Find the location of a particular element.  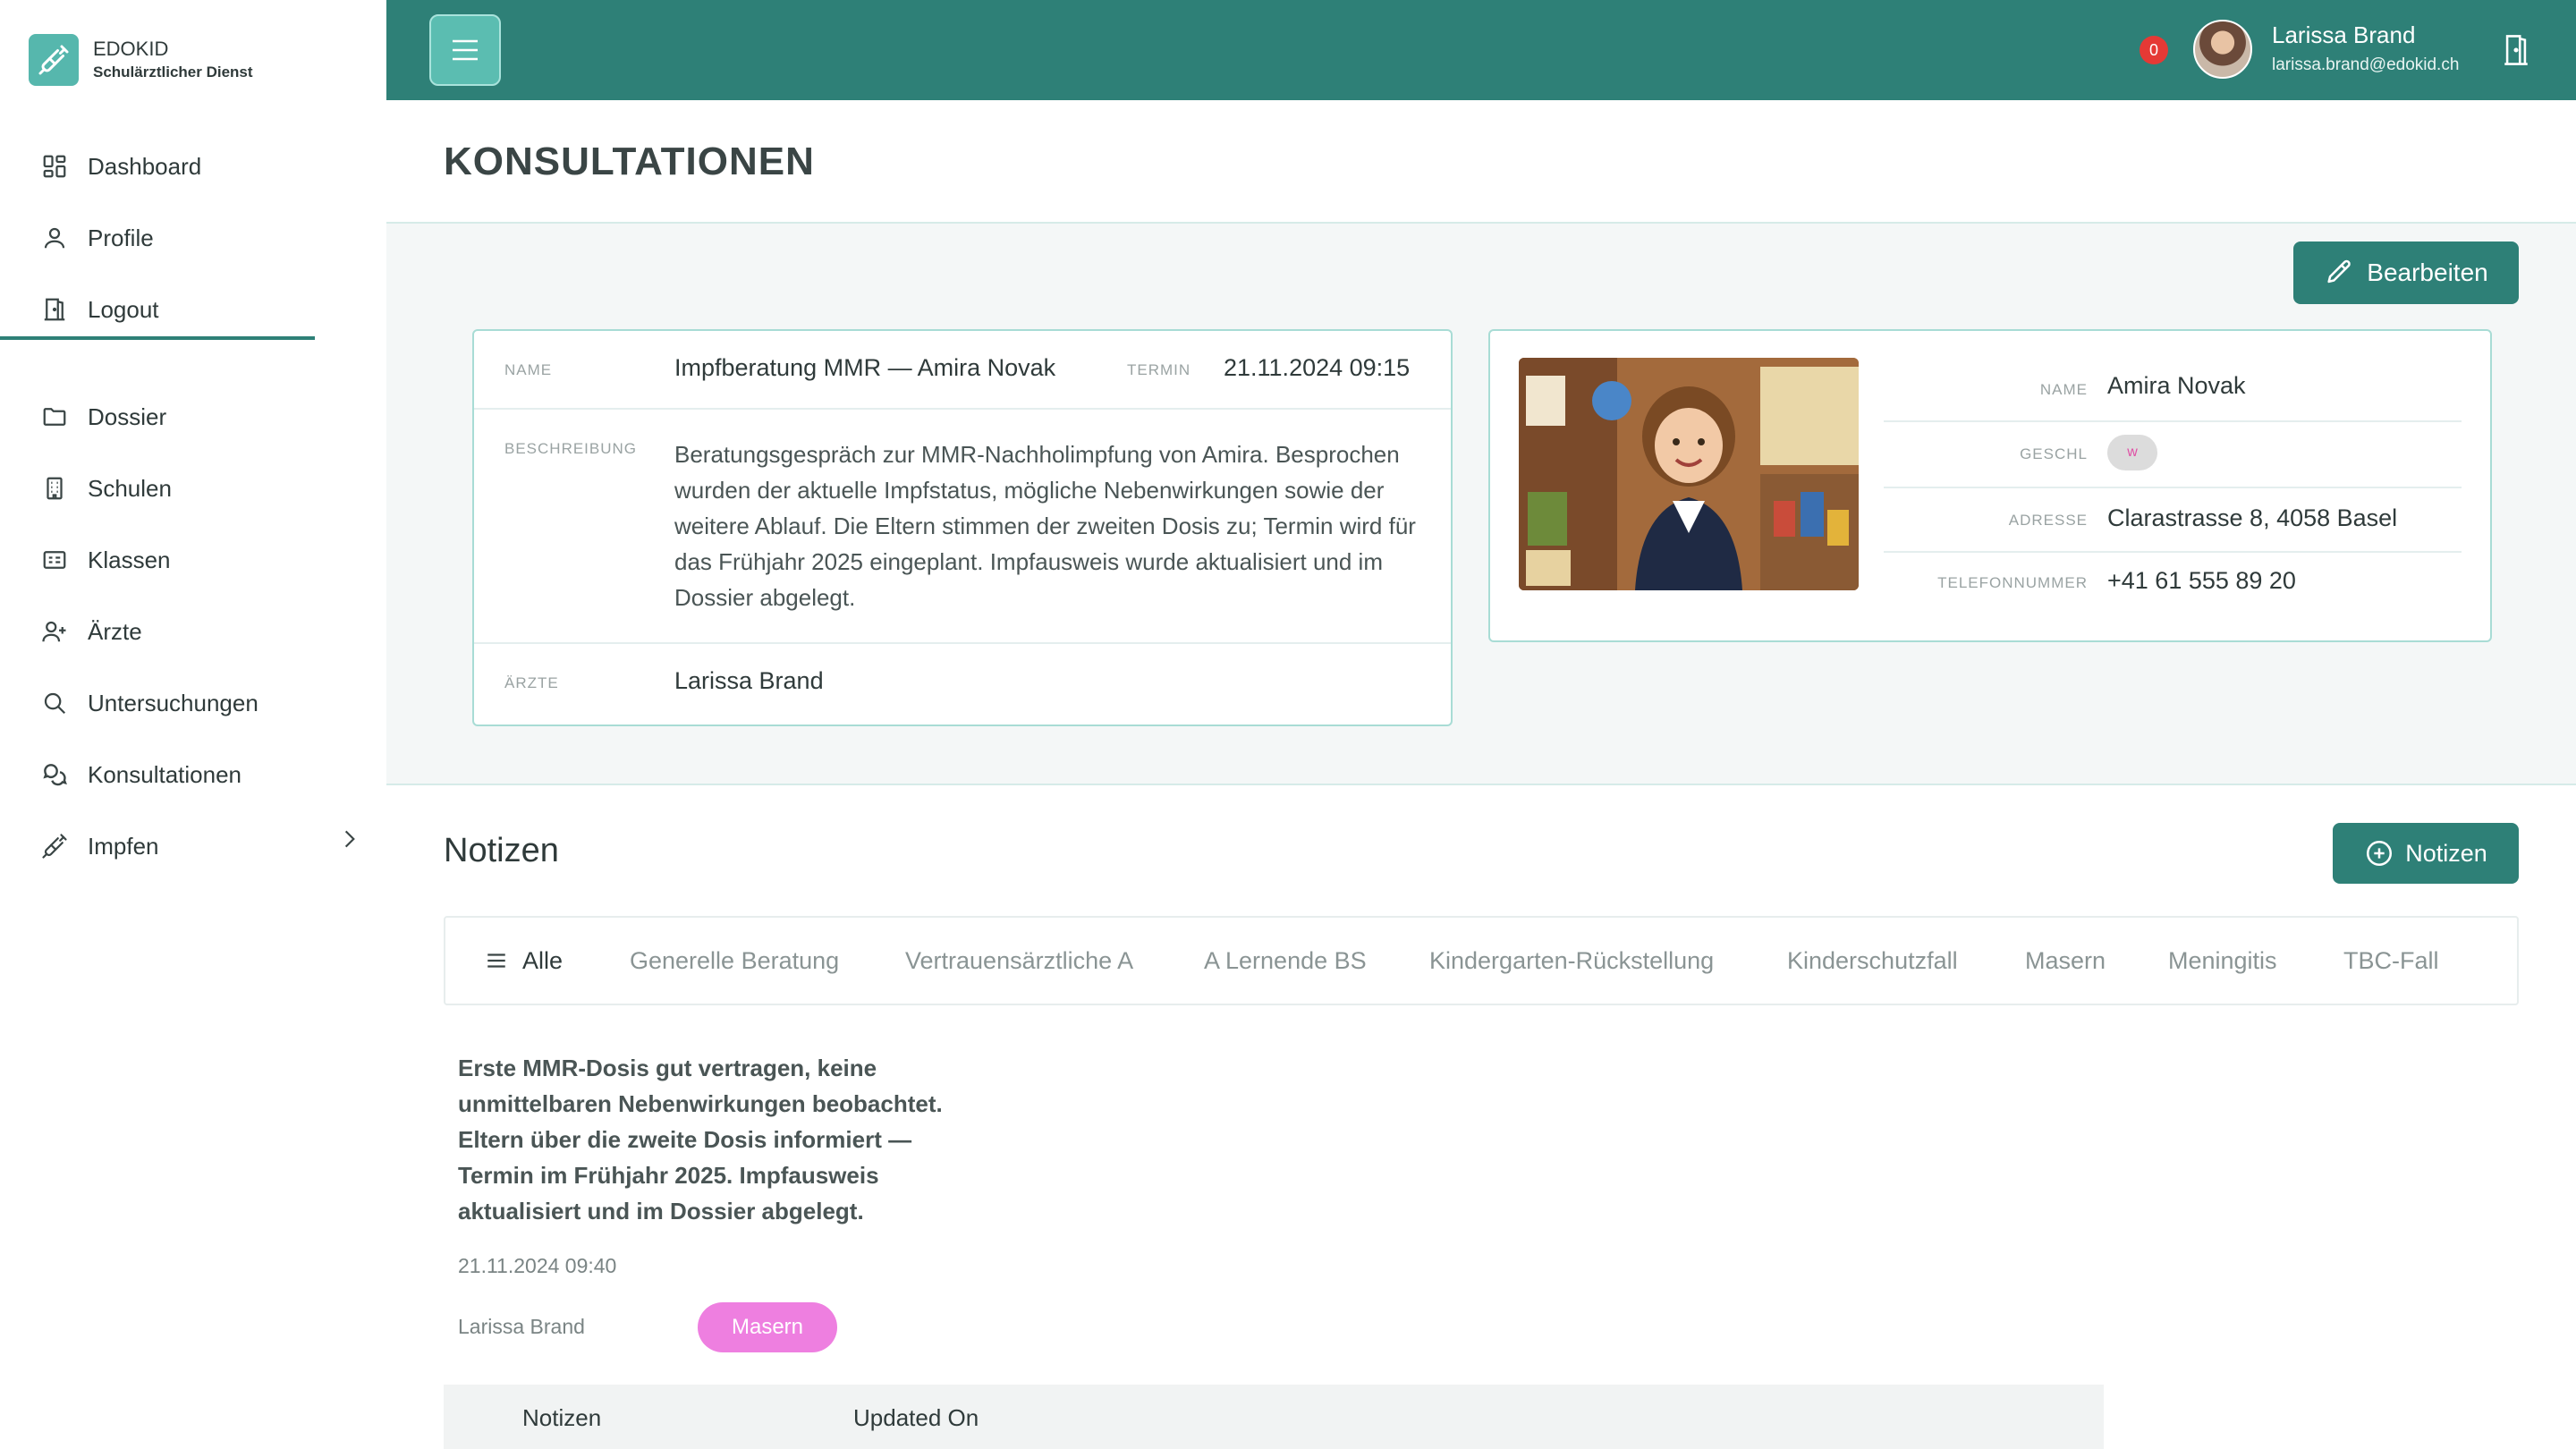

sidebar-item-label: Profile is located at coordinates (121, 237).